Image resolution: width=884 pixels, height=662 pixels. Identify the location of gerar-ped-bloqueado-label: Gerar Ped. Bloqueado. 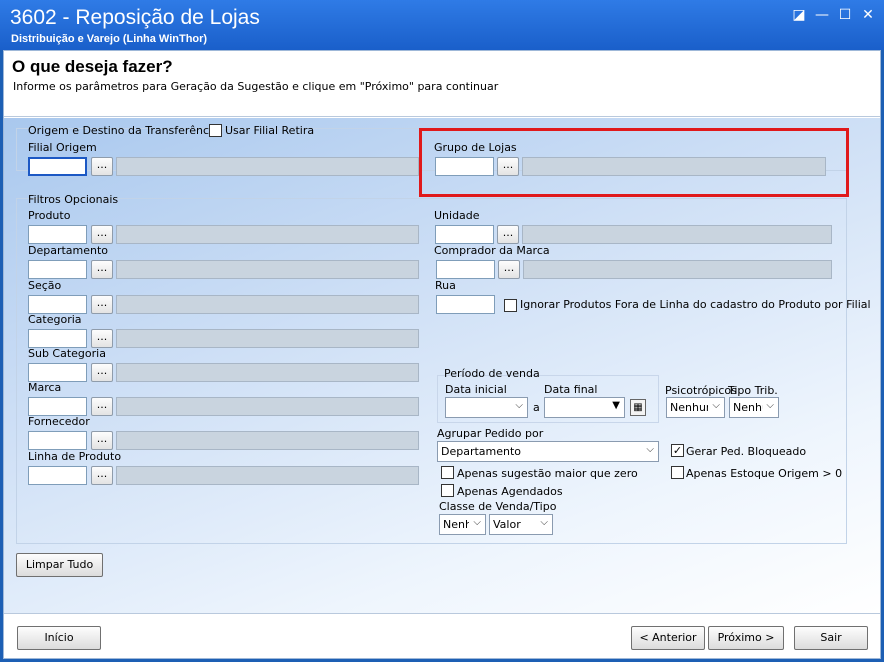
(746, 451).